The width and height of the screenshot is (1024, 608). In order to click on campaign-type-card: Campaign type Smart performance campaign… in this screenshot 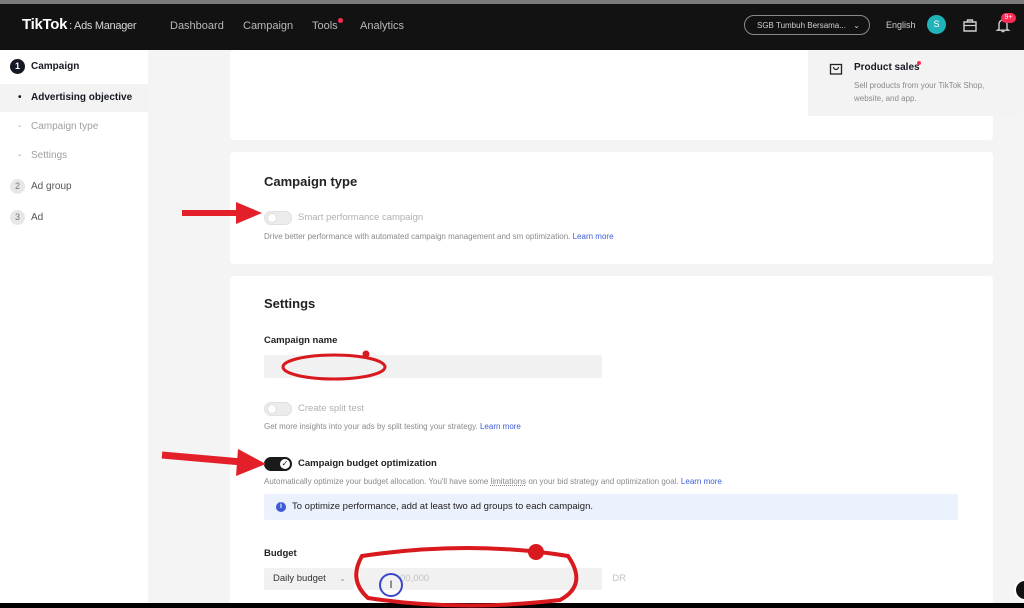, I will do `click(611, 208)`.